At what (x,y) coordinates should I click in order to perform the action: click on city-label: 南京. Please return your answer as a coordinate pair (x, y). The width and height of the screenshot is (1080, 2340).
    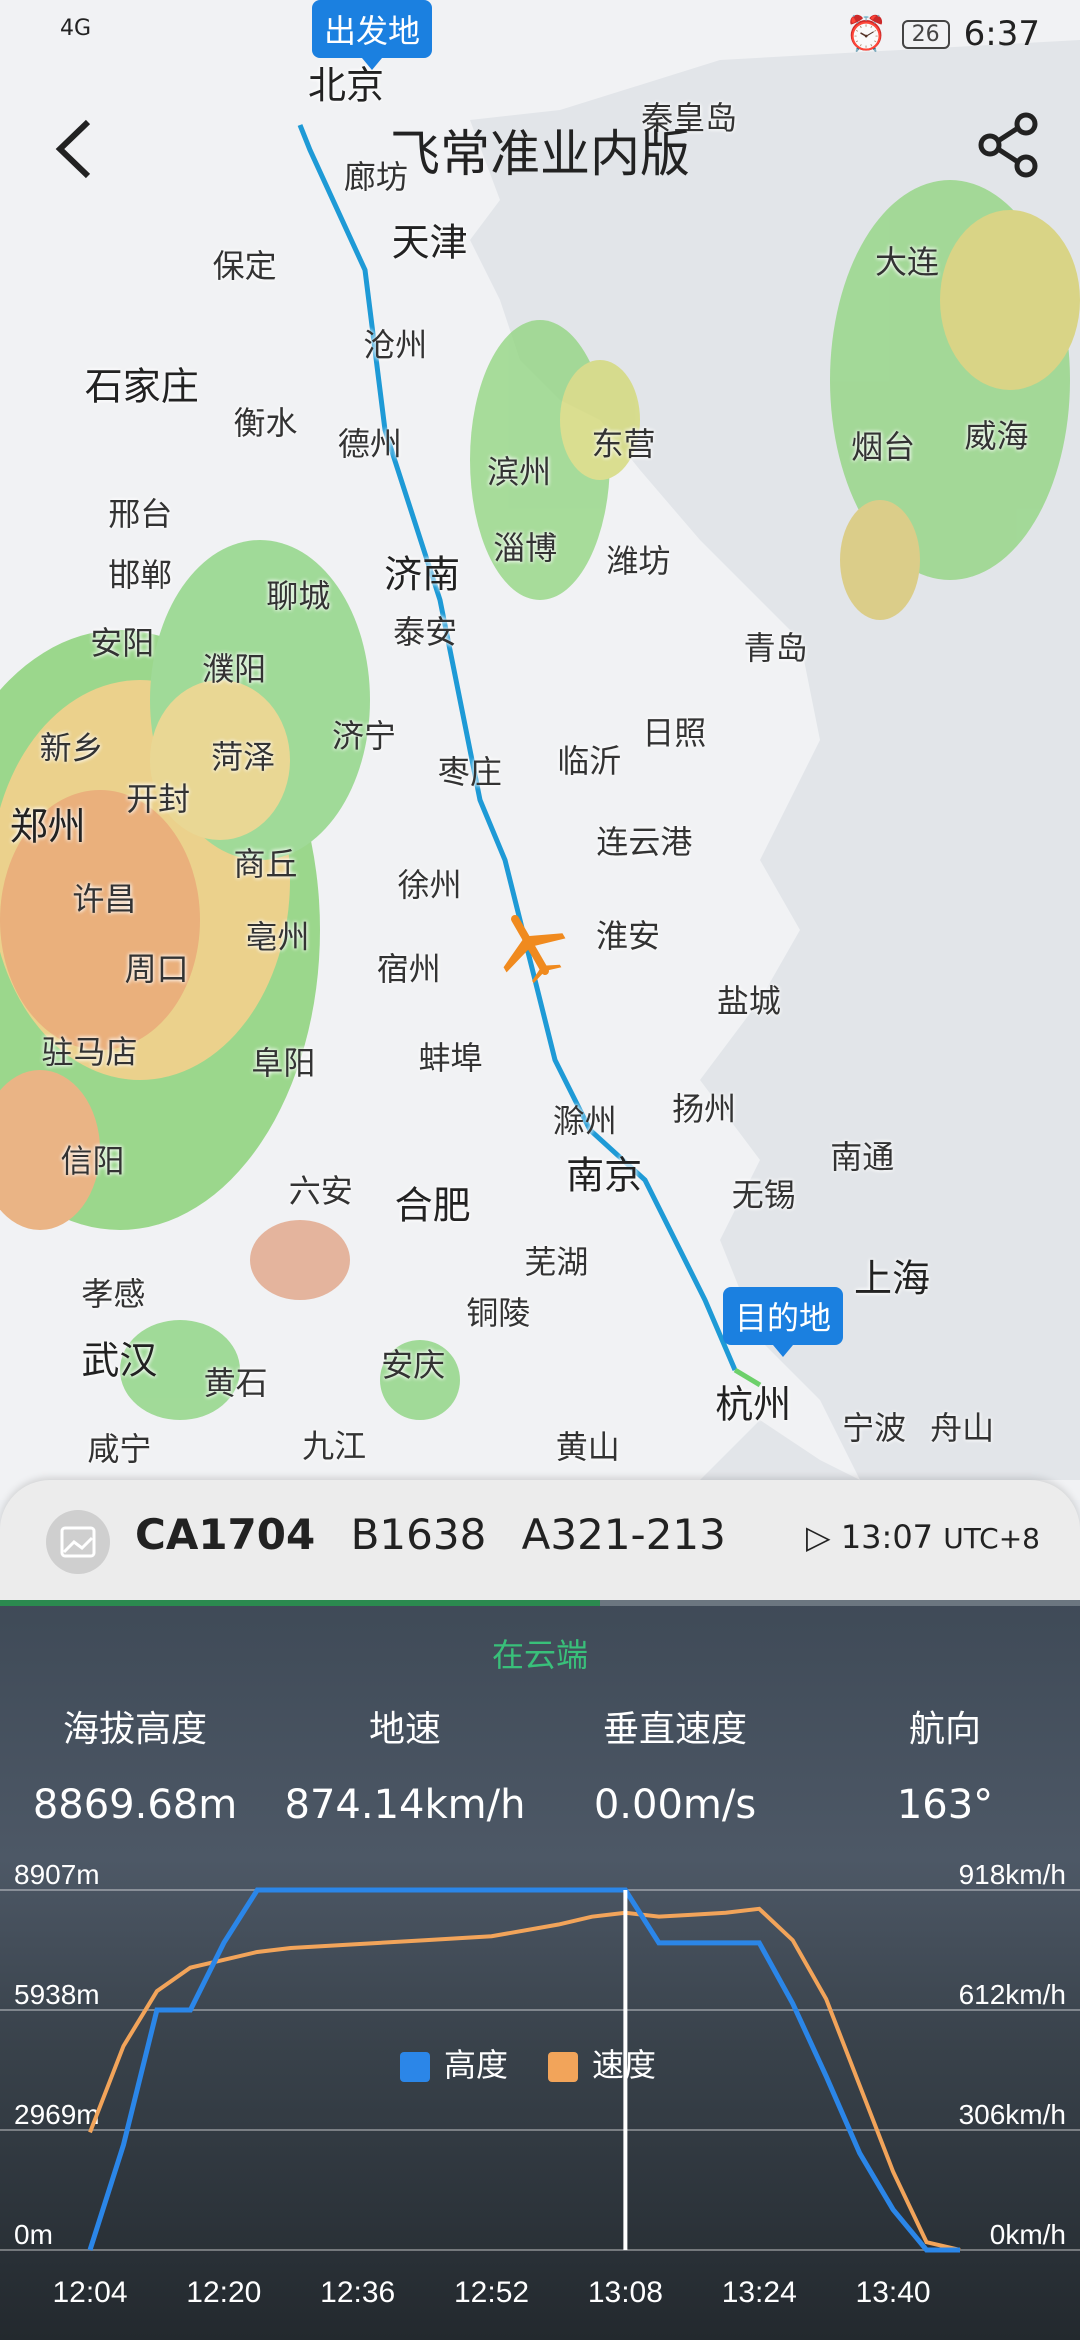
    Looking at the image, I should click on (604, 1175).